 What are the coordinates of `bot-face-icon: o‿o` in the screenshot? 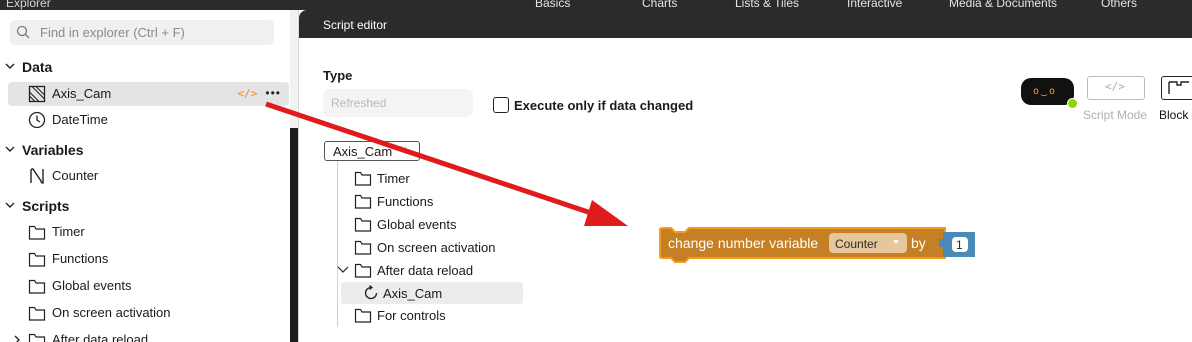 It's located at (1045, 91).